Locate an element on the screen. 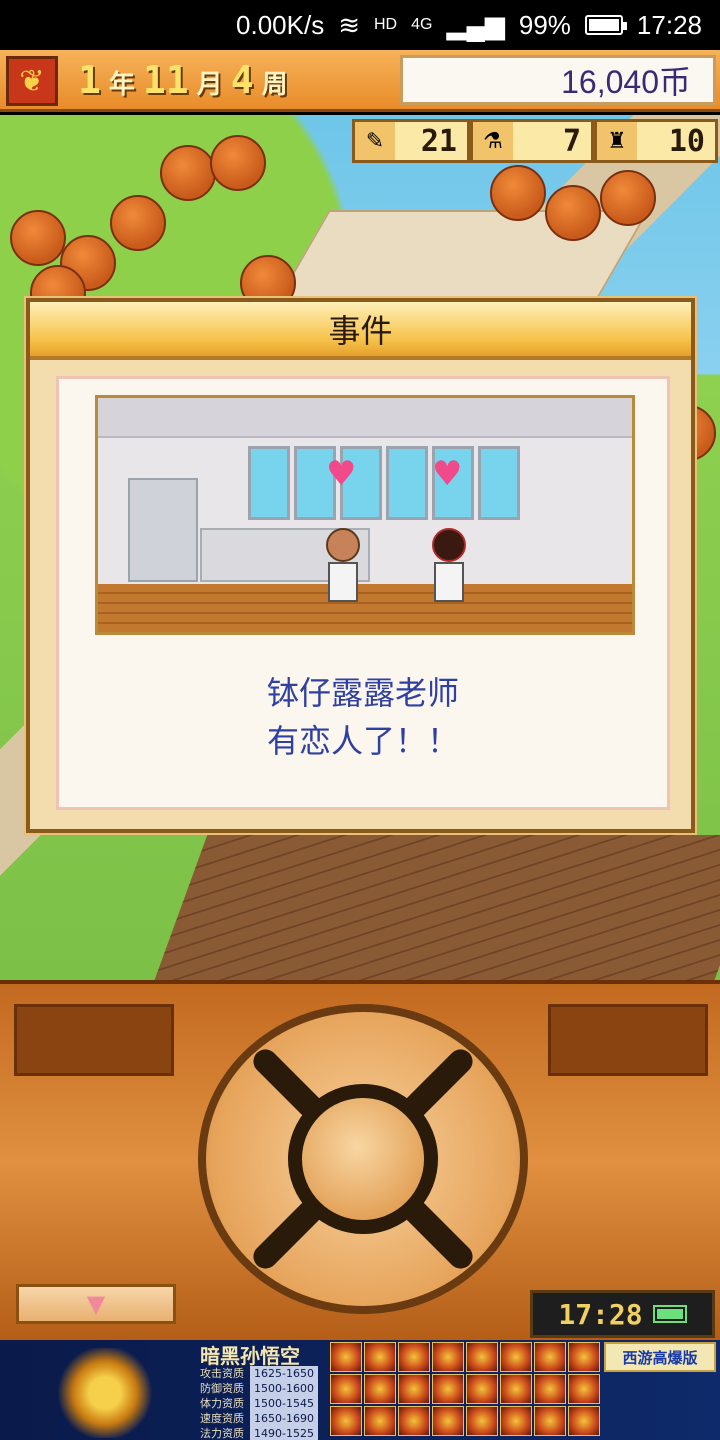 The image size is (720, 1440). year-value: 1 is located at coordinates (89, 80).